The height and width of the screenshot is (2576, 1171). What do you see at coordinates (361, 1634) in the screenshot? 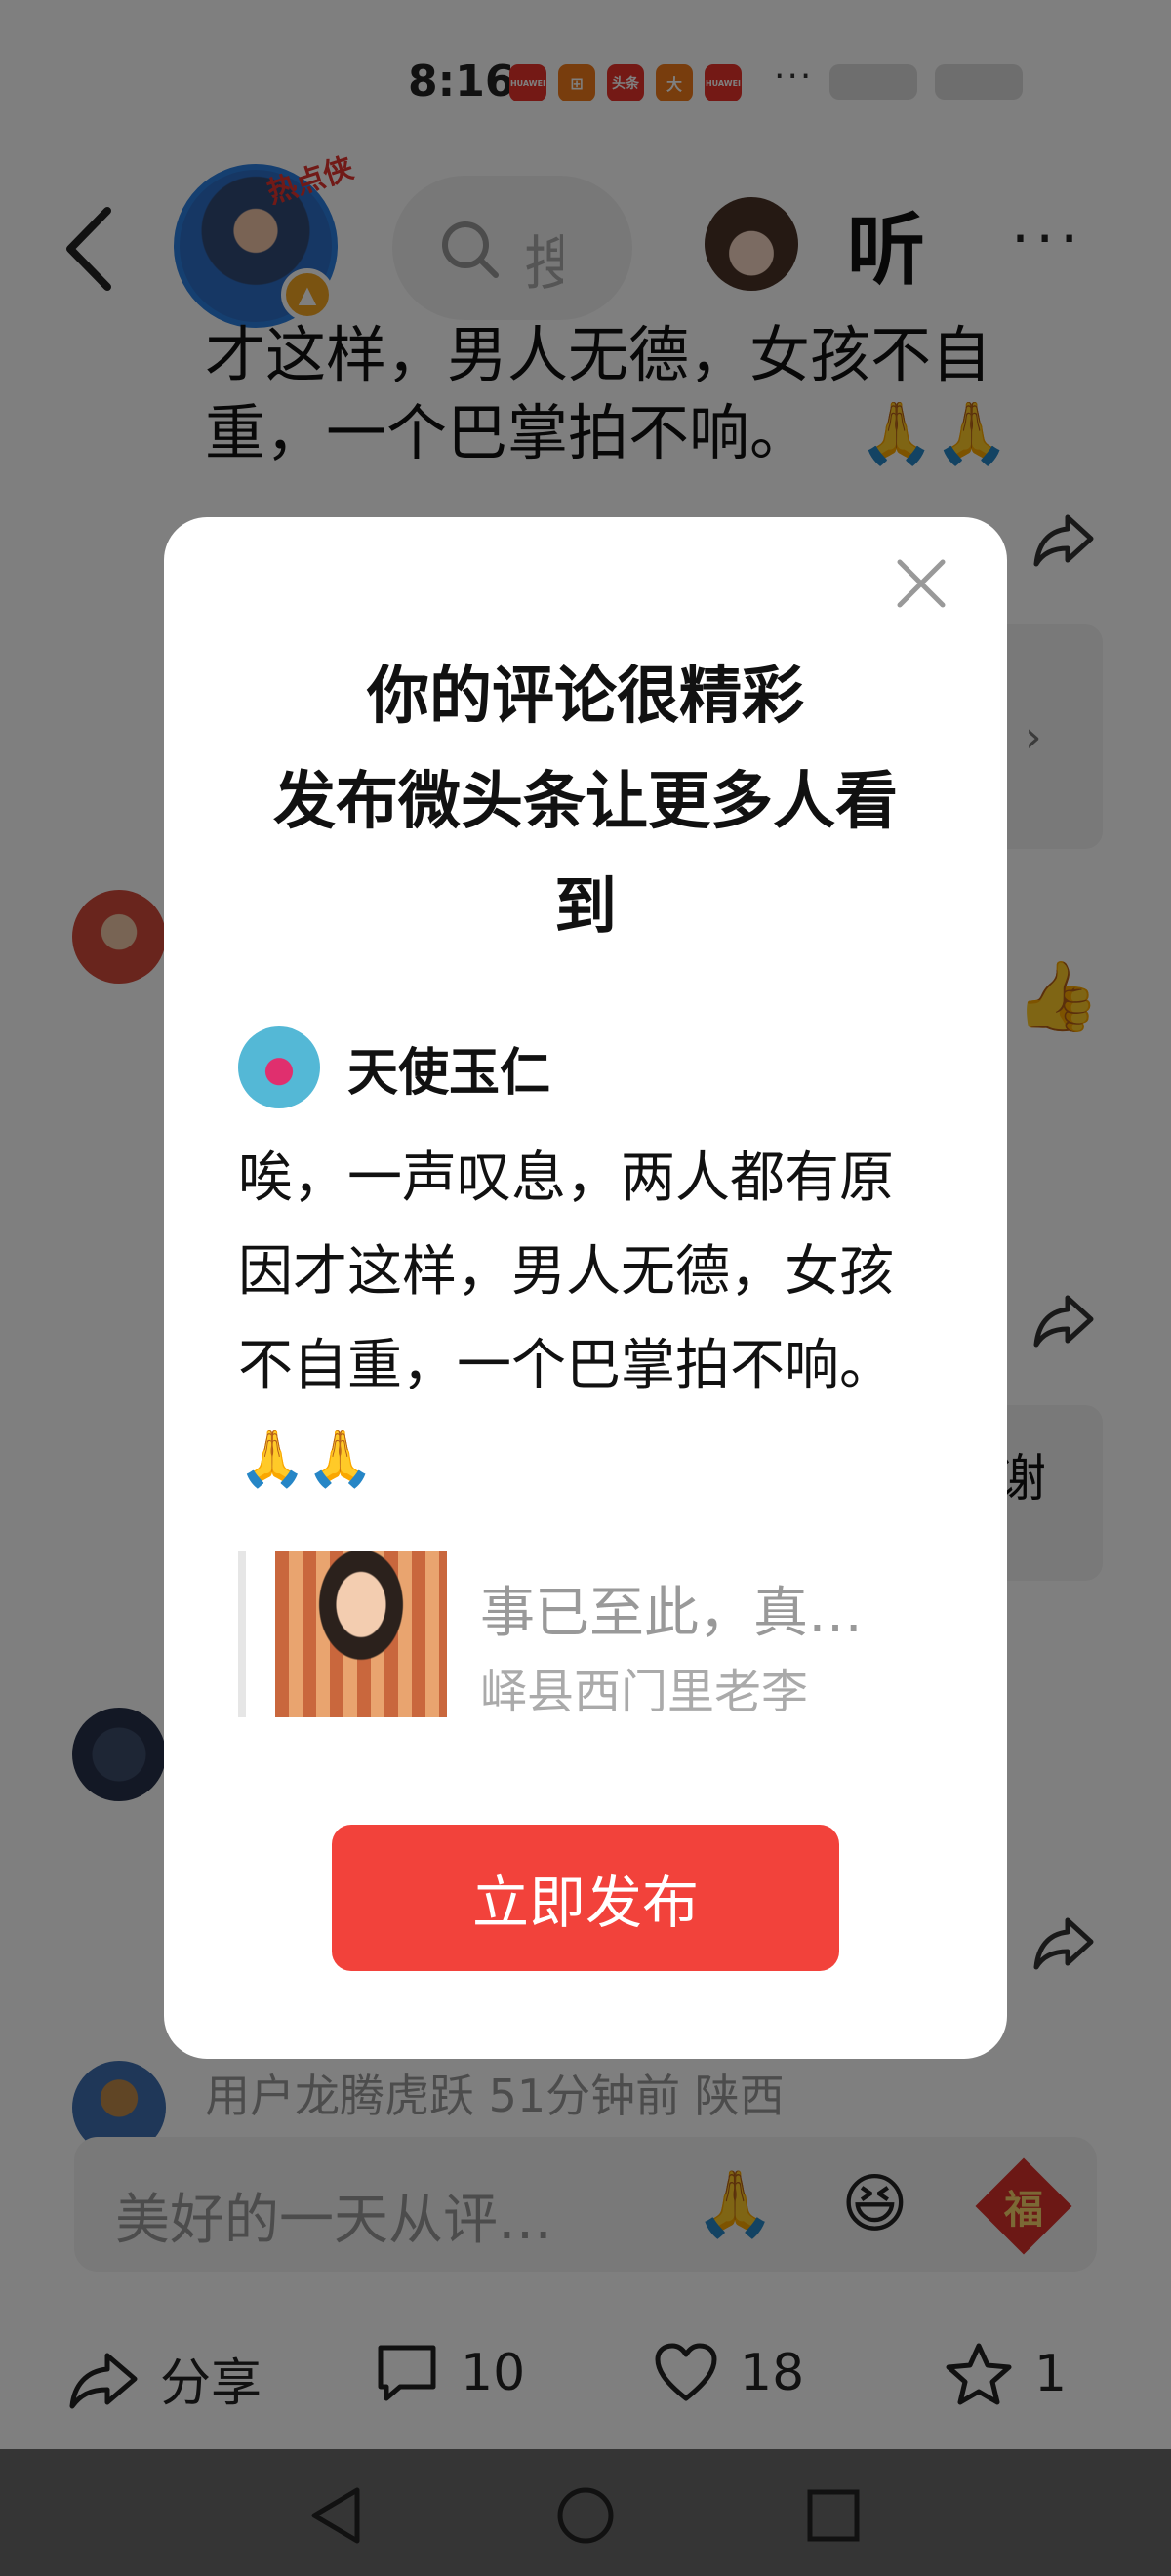
I see `article-thumbnail` at bounding box center [361, 1634].